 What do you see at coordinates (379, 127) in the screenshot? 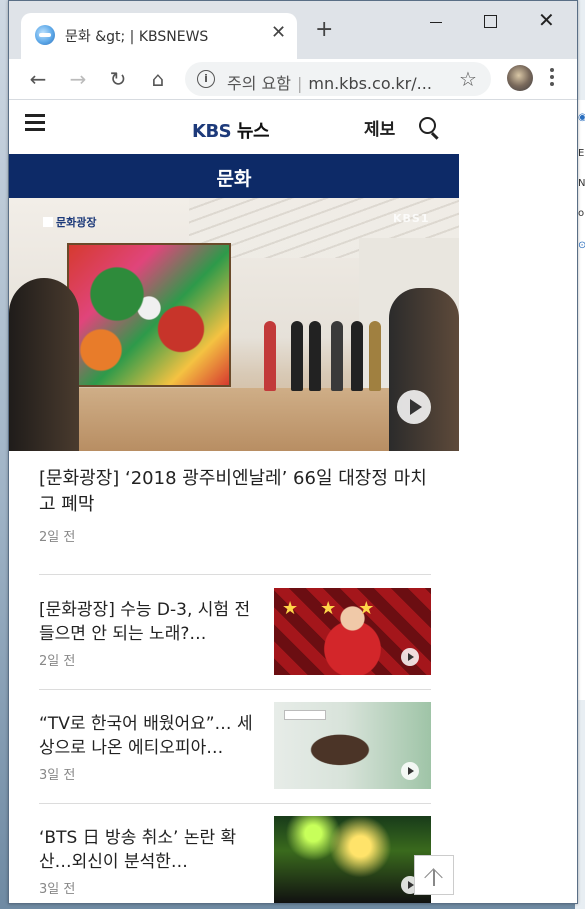
I see `tip-link: 제보` at bounding box center [379, 127].